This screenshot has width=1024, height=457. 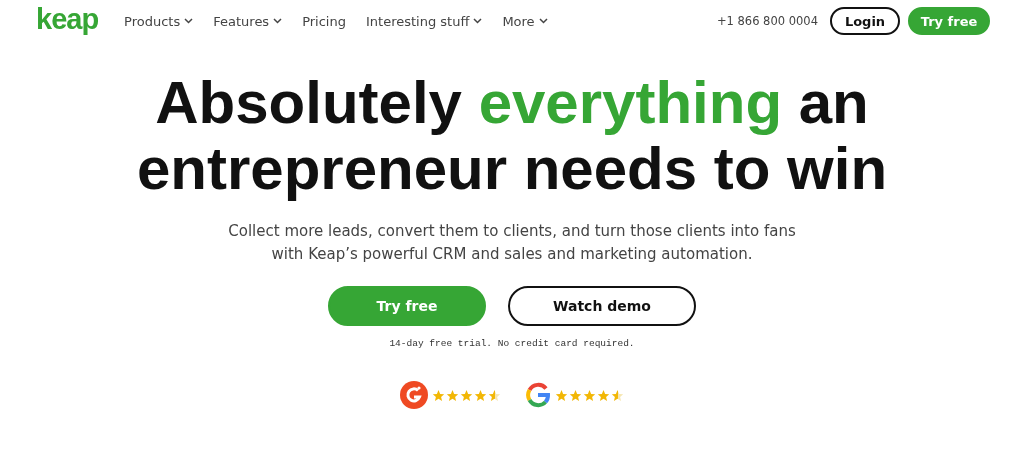 I want to click on nav-link: Features, so click(x=248, y=21).